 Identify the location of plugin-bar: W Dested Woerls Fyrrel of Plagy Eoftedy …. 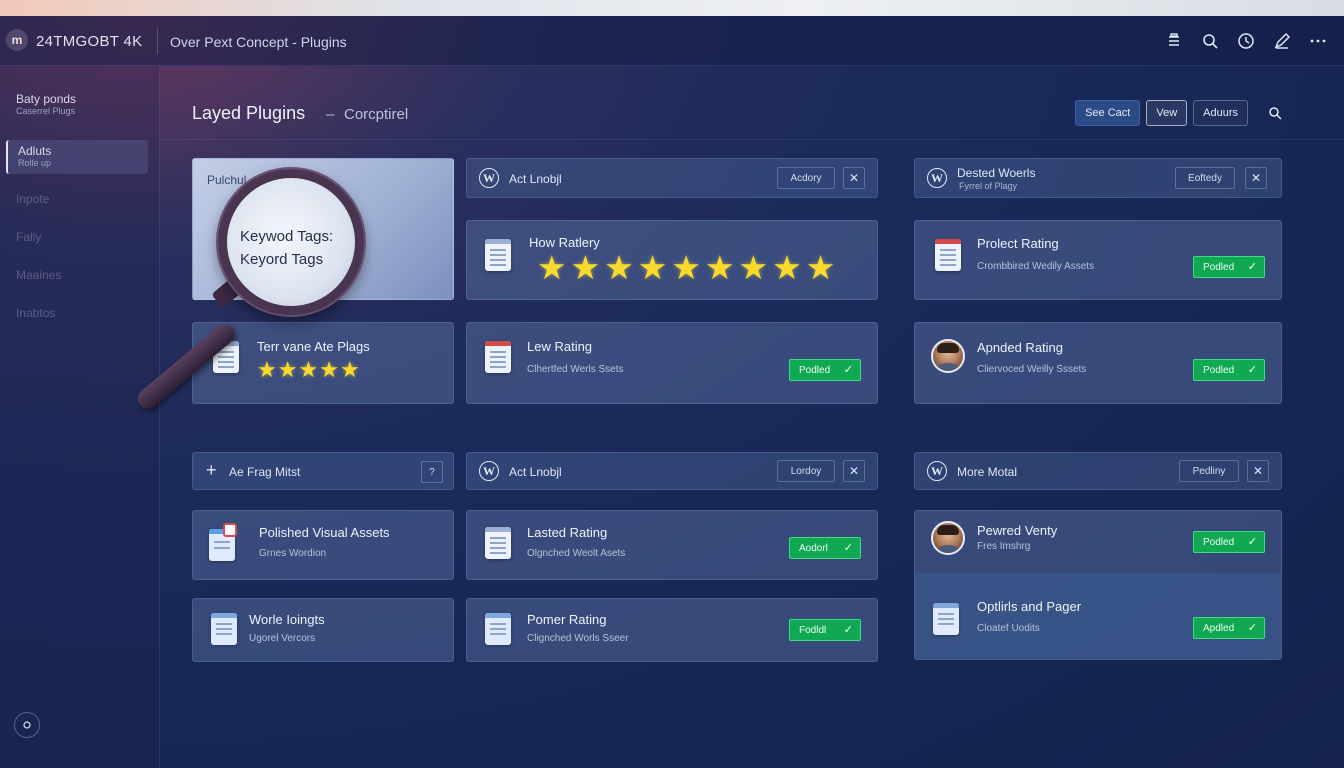
(1098, 178).